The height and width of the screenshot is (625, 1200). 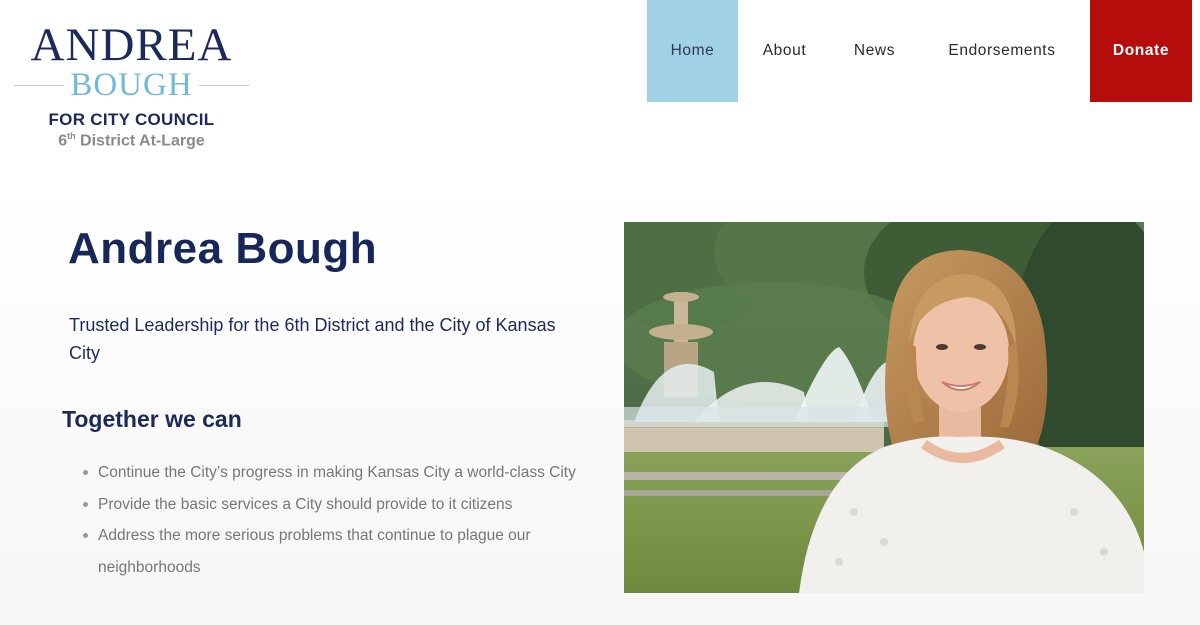 I want to click on nav-endorsements: Endorsements, so click(x=1002, y=51).